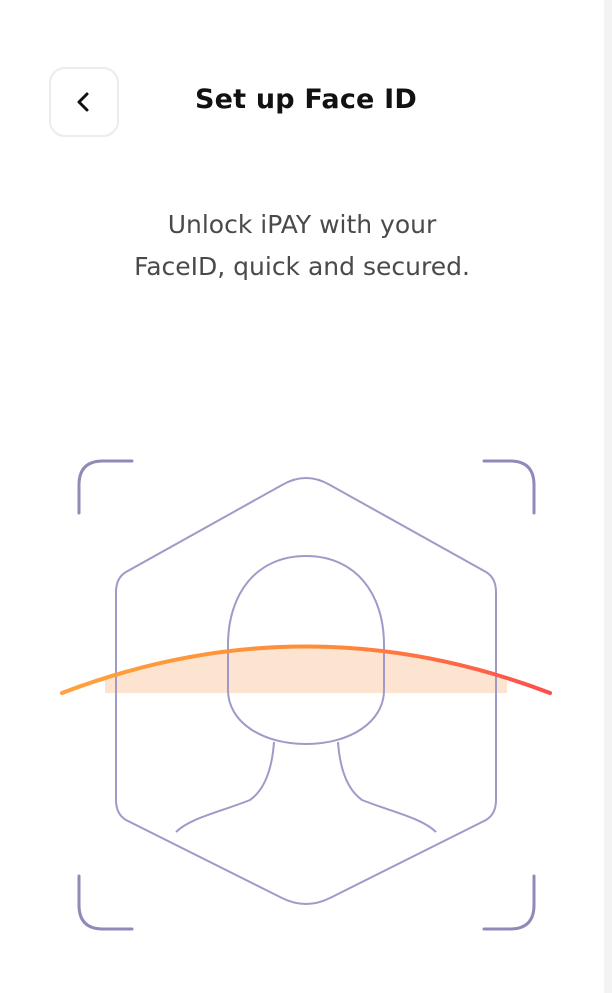 The width and height of the screenshot is (612, 993). I want to click on subtitle-line-2: FaceID, quick and secured., so click(302, 266).